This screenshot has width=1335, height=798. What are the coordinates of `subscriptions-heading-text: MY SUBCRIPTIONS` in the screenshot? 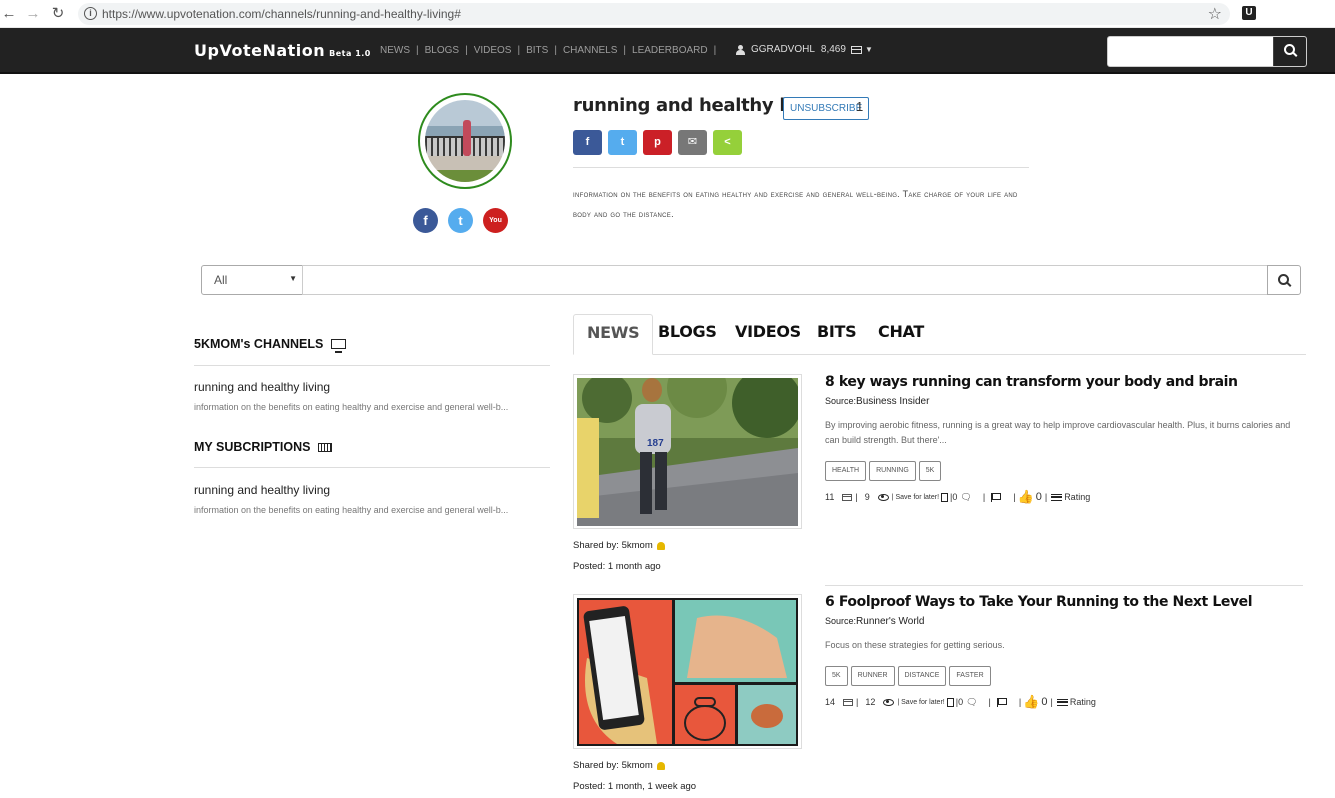 It's located at (252, 447).